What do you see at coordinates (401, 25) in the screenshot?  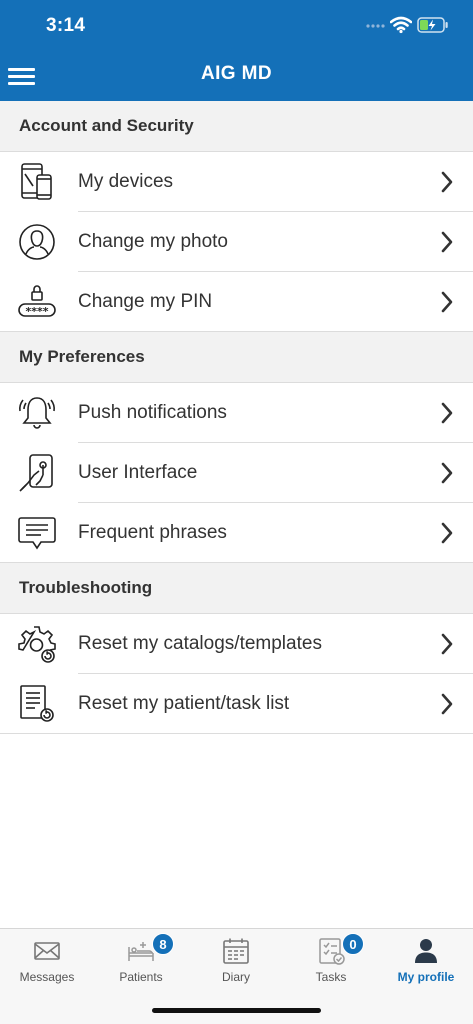 I see `wifi-icon` at bounding box center [401, 25].